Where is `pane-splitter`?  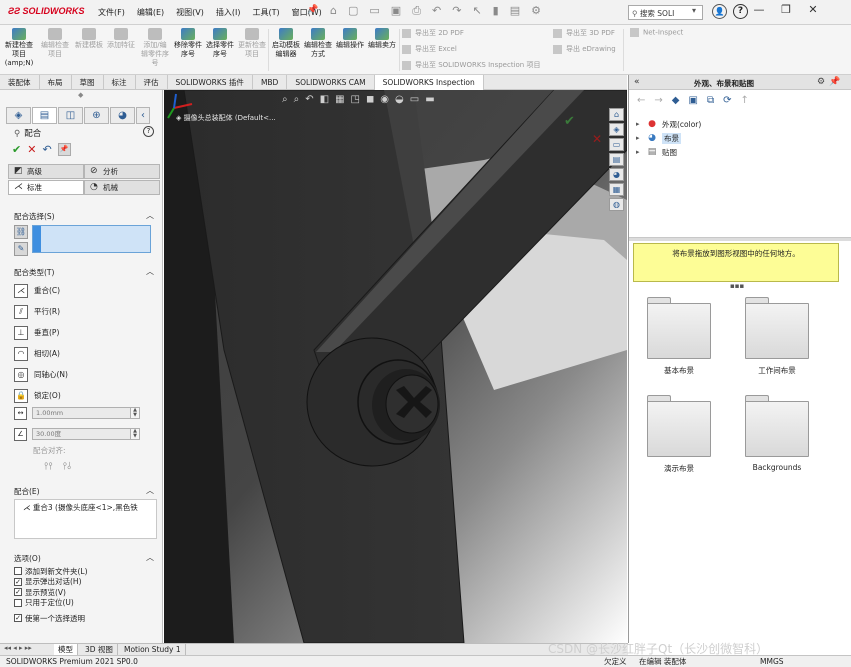 pane-splitter is located at coordinates (740, 239).